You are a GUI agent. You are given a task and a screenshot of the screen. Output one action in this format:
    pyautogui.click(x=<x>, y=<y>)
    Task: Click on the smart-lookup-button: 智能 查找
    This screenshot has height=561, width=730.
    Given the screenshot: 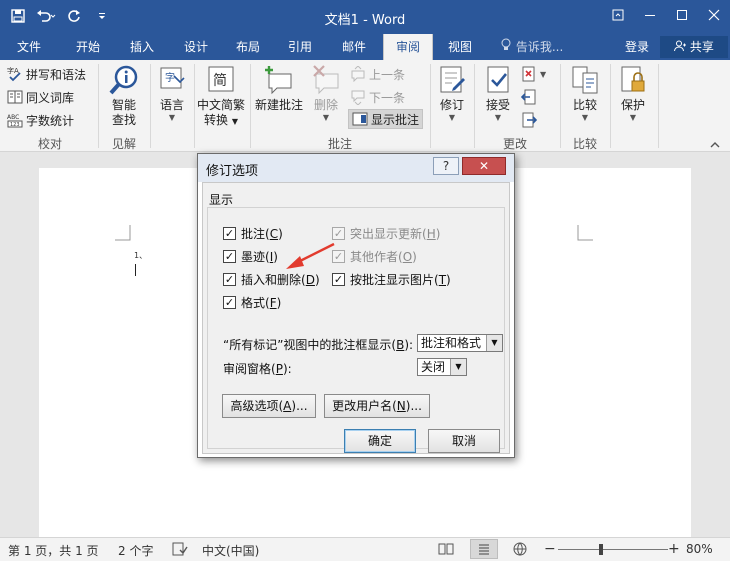 What is the action you would take?
    pyautogui.click(x=124, y=96)
    